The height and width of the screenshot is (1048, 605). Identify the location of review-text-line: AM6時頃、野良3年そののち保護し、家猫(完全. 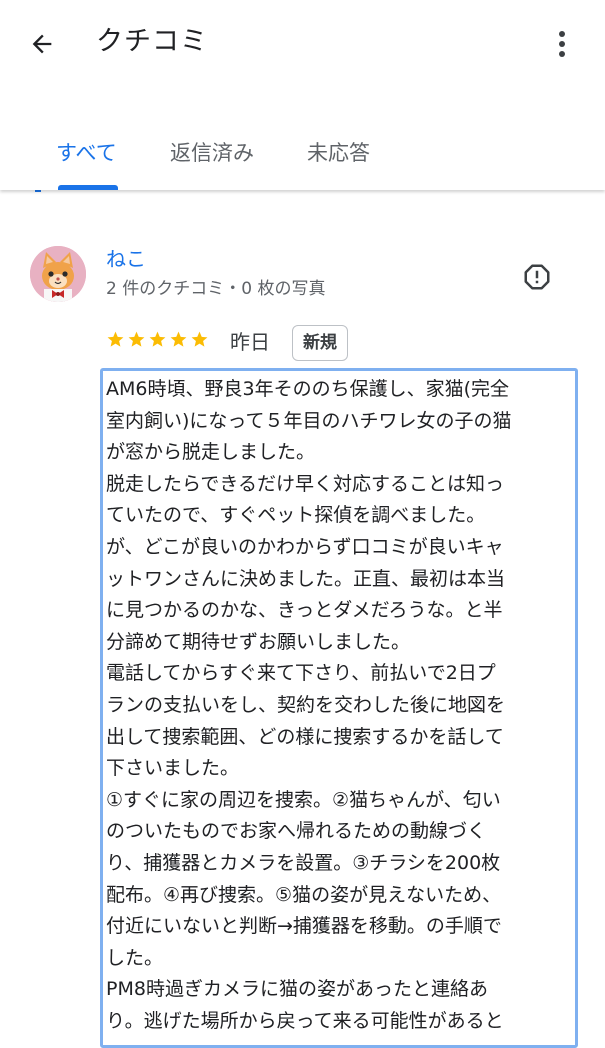
(307, 389).